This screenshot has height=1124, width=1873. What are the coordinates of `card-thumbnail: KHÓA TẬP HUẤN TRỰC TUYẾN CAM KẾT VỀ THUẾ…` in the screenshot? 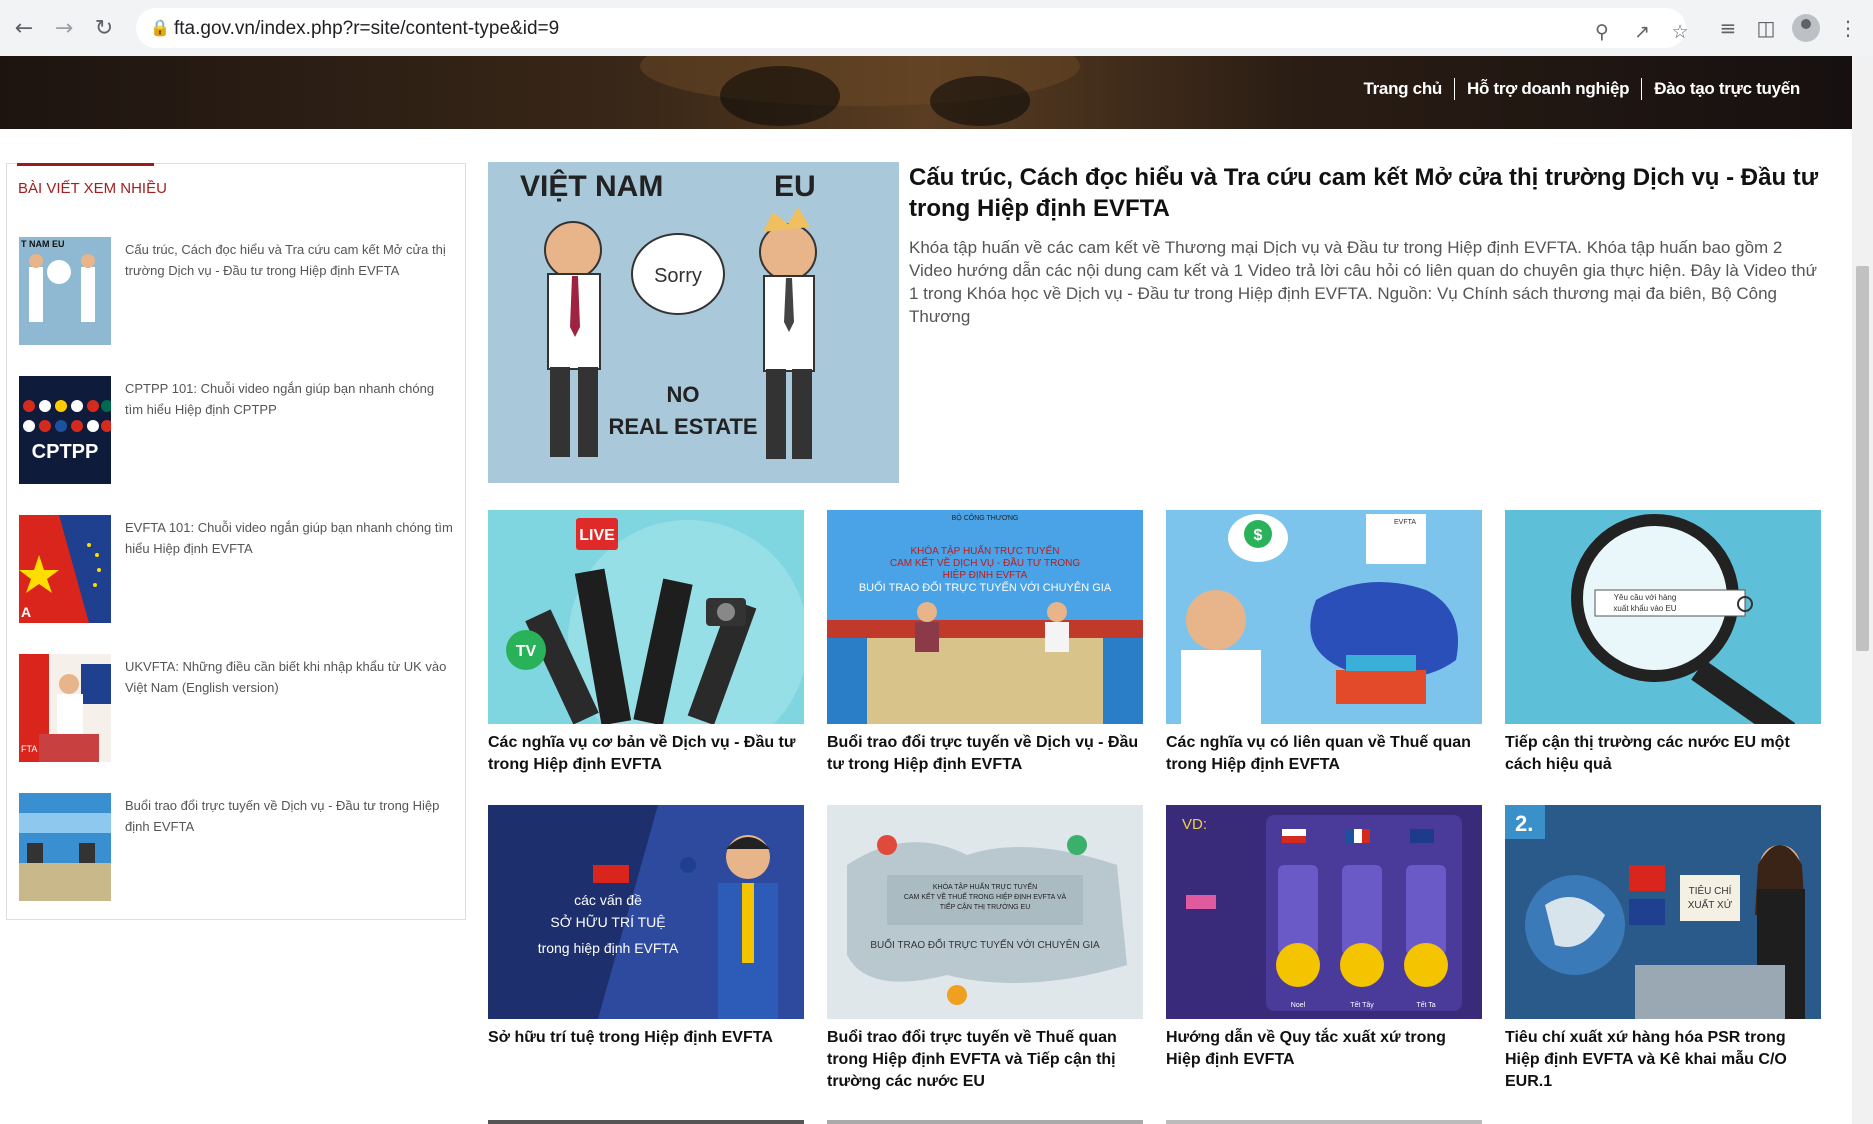 It's located at (985, 912).